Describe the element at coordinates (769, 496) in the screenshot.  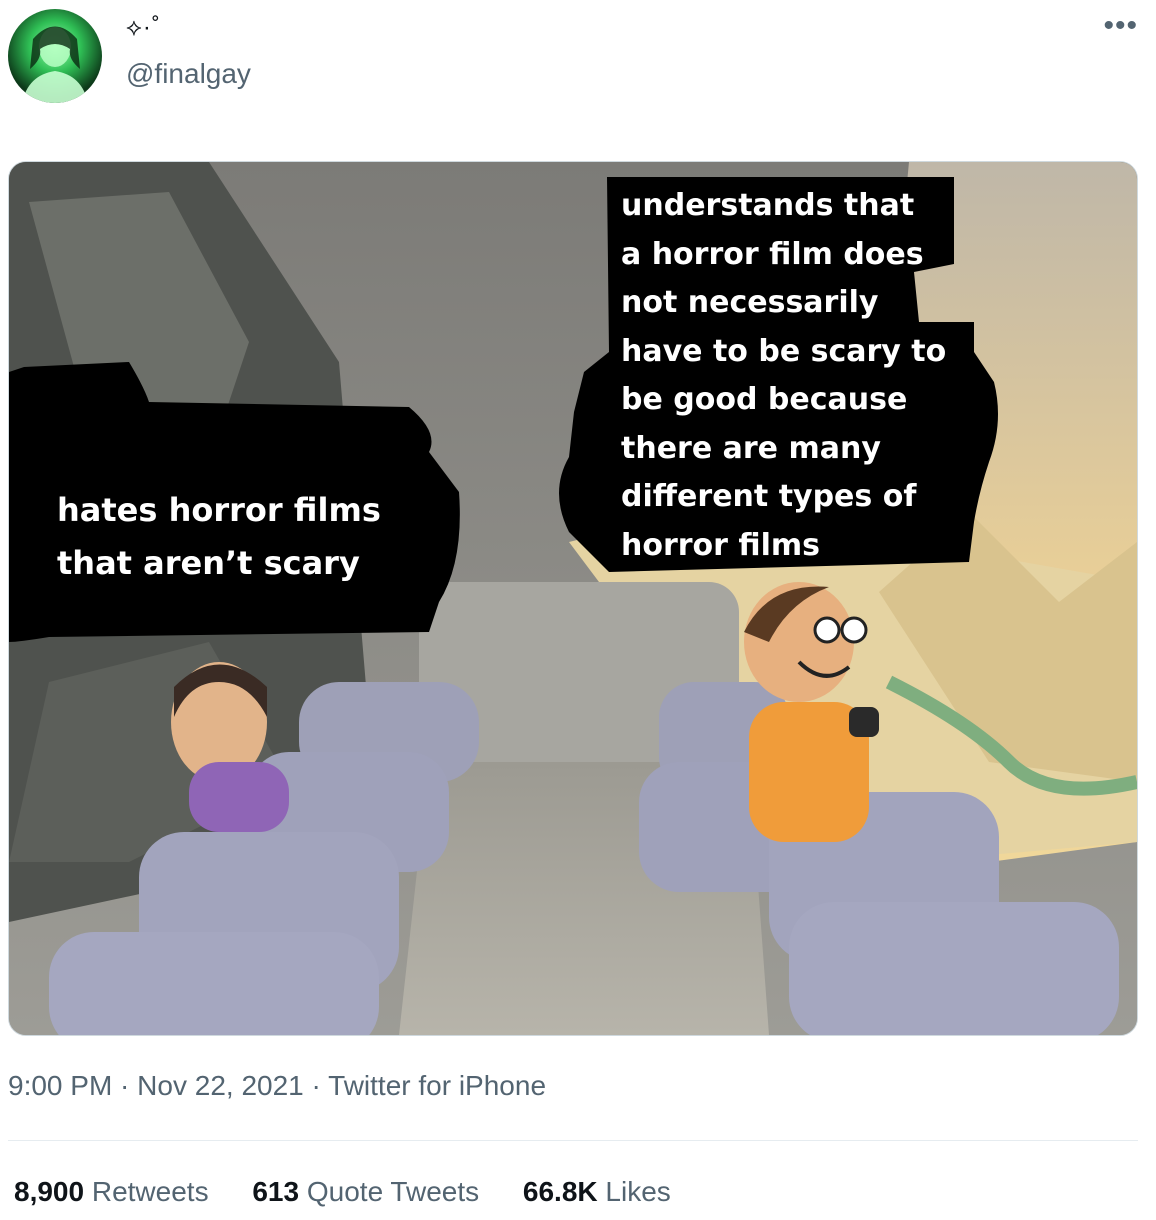
I see `caption-line: different types of` at that location.